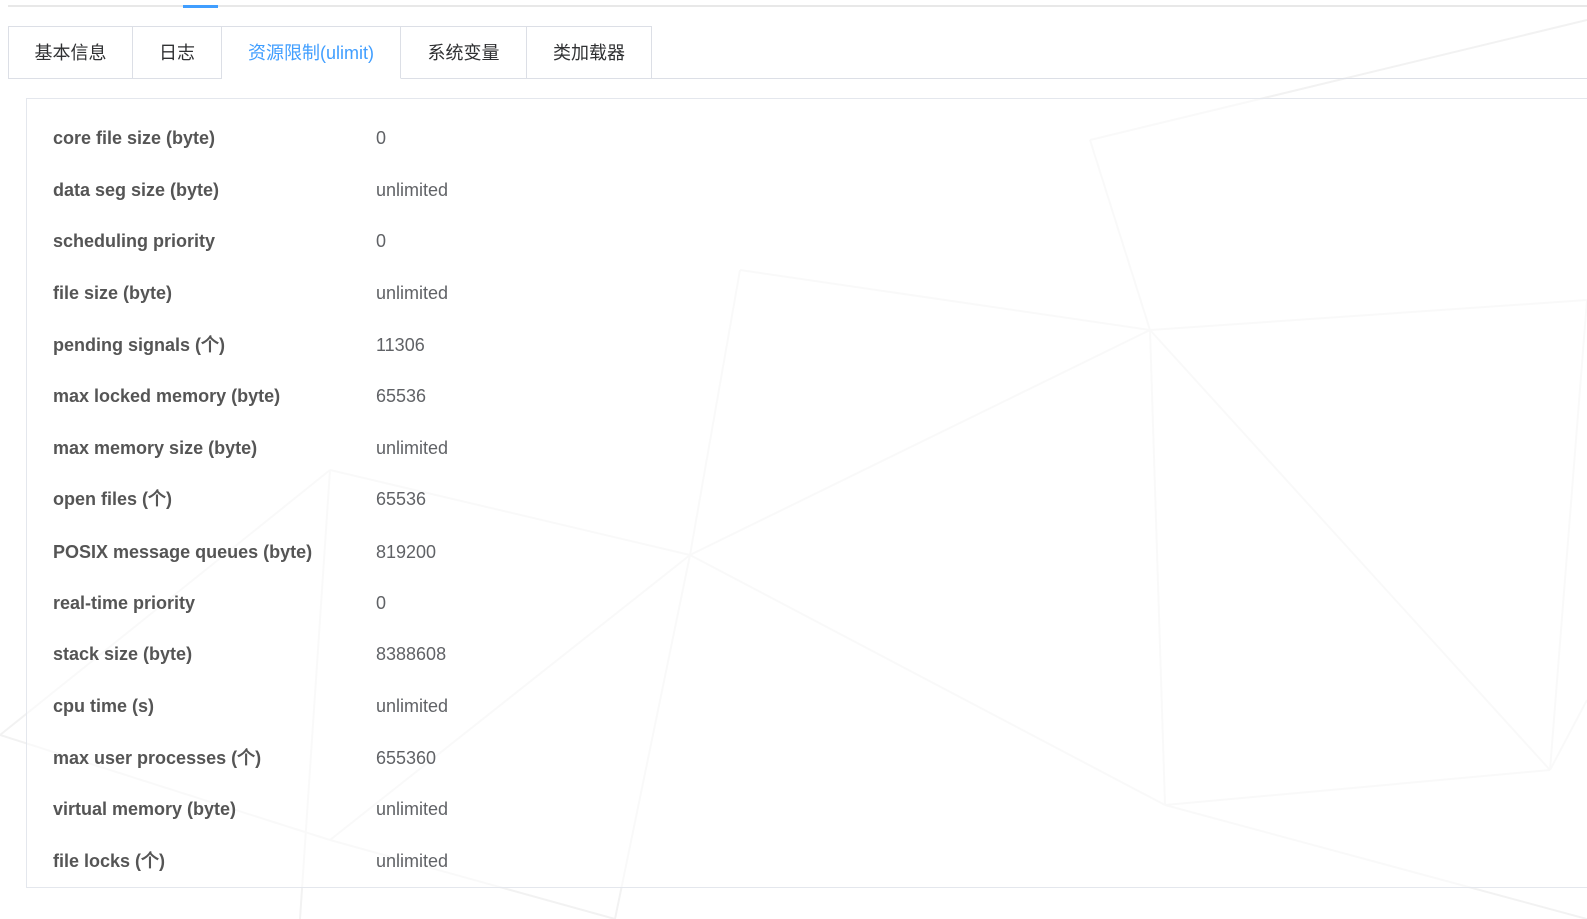  Describe the element at coordinates (134, 138) in the screenshot. I see `ulimit-label: core file size (byte)` at that location.